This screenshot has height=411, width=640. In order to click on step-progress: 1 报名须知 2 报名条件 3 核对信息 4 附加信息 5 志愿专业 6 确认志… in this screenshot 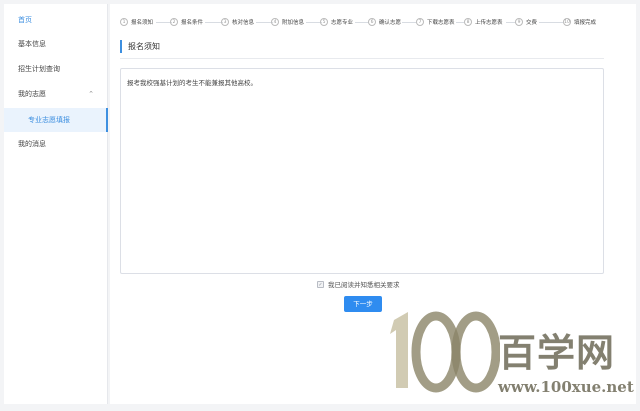, I will do `click(365, 22)`.